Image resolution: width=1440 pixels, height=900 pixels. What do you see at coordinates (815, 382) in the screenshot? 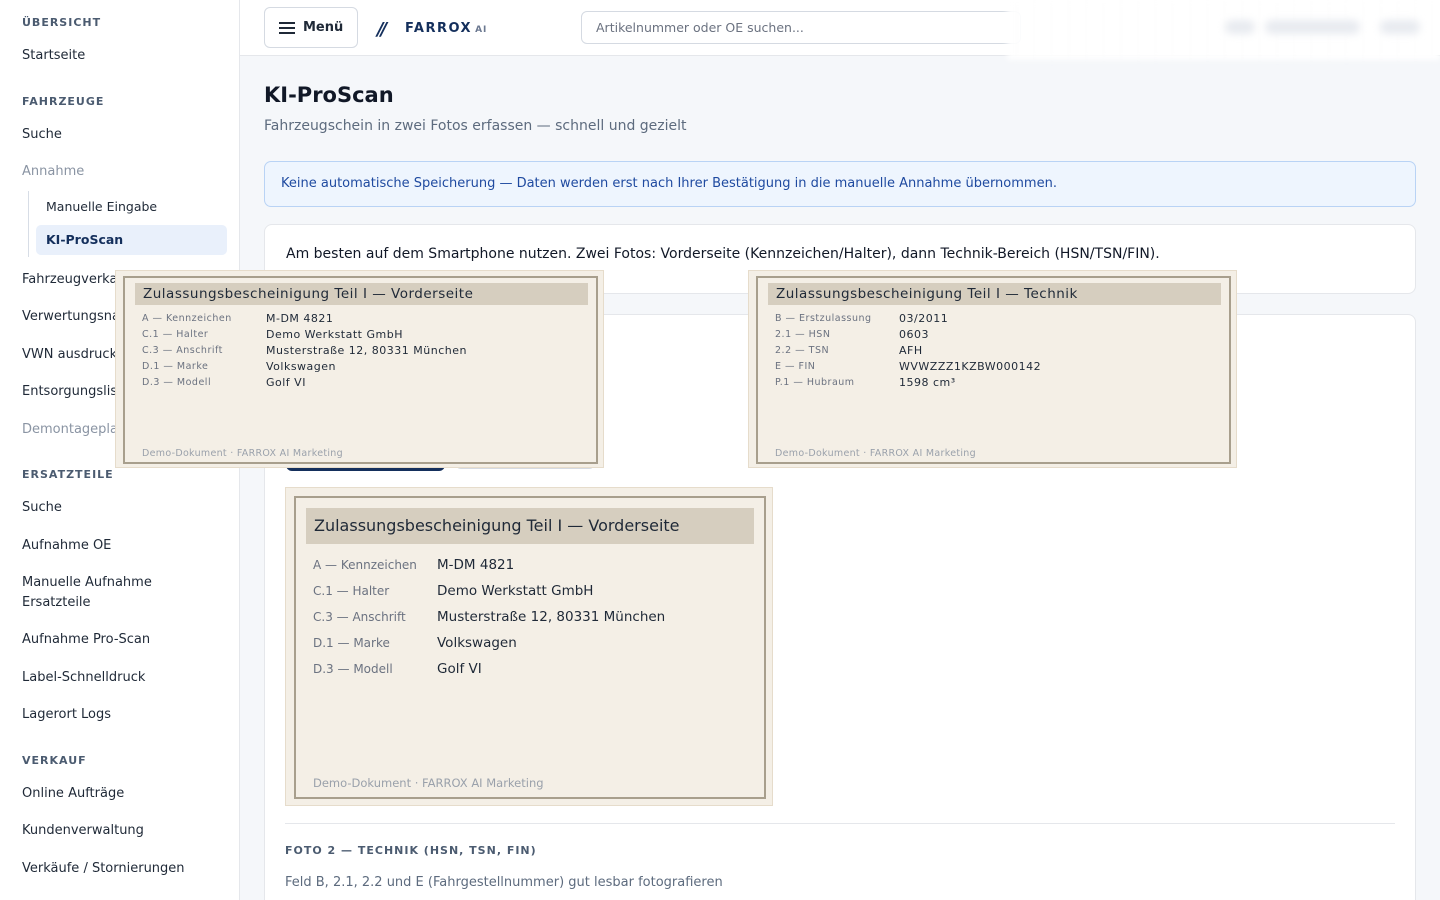
I see `doc-field-label: P.1 — Hubraum` at bounding box center [815, 382].